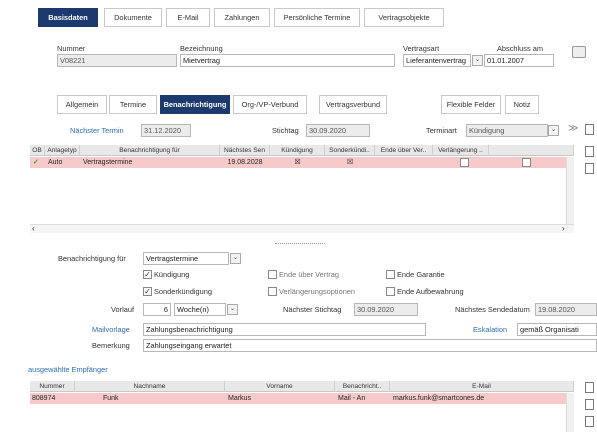  What do you see at coordinates (97, 130) in the screenshot?
I see `naechster-termin-label: Nächster Termin` at bounding box center [97, 130].